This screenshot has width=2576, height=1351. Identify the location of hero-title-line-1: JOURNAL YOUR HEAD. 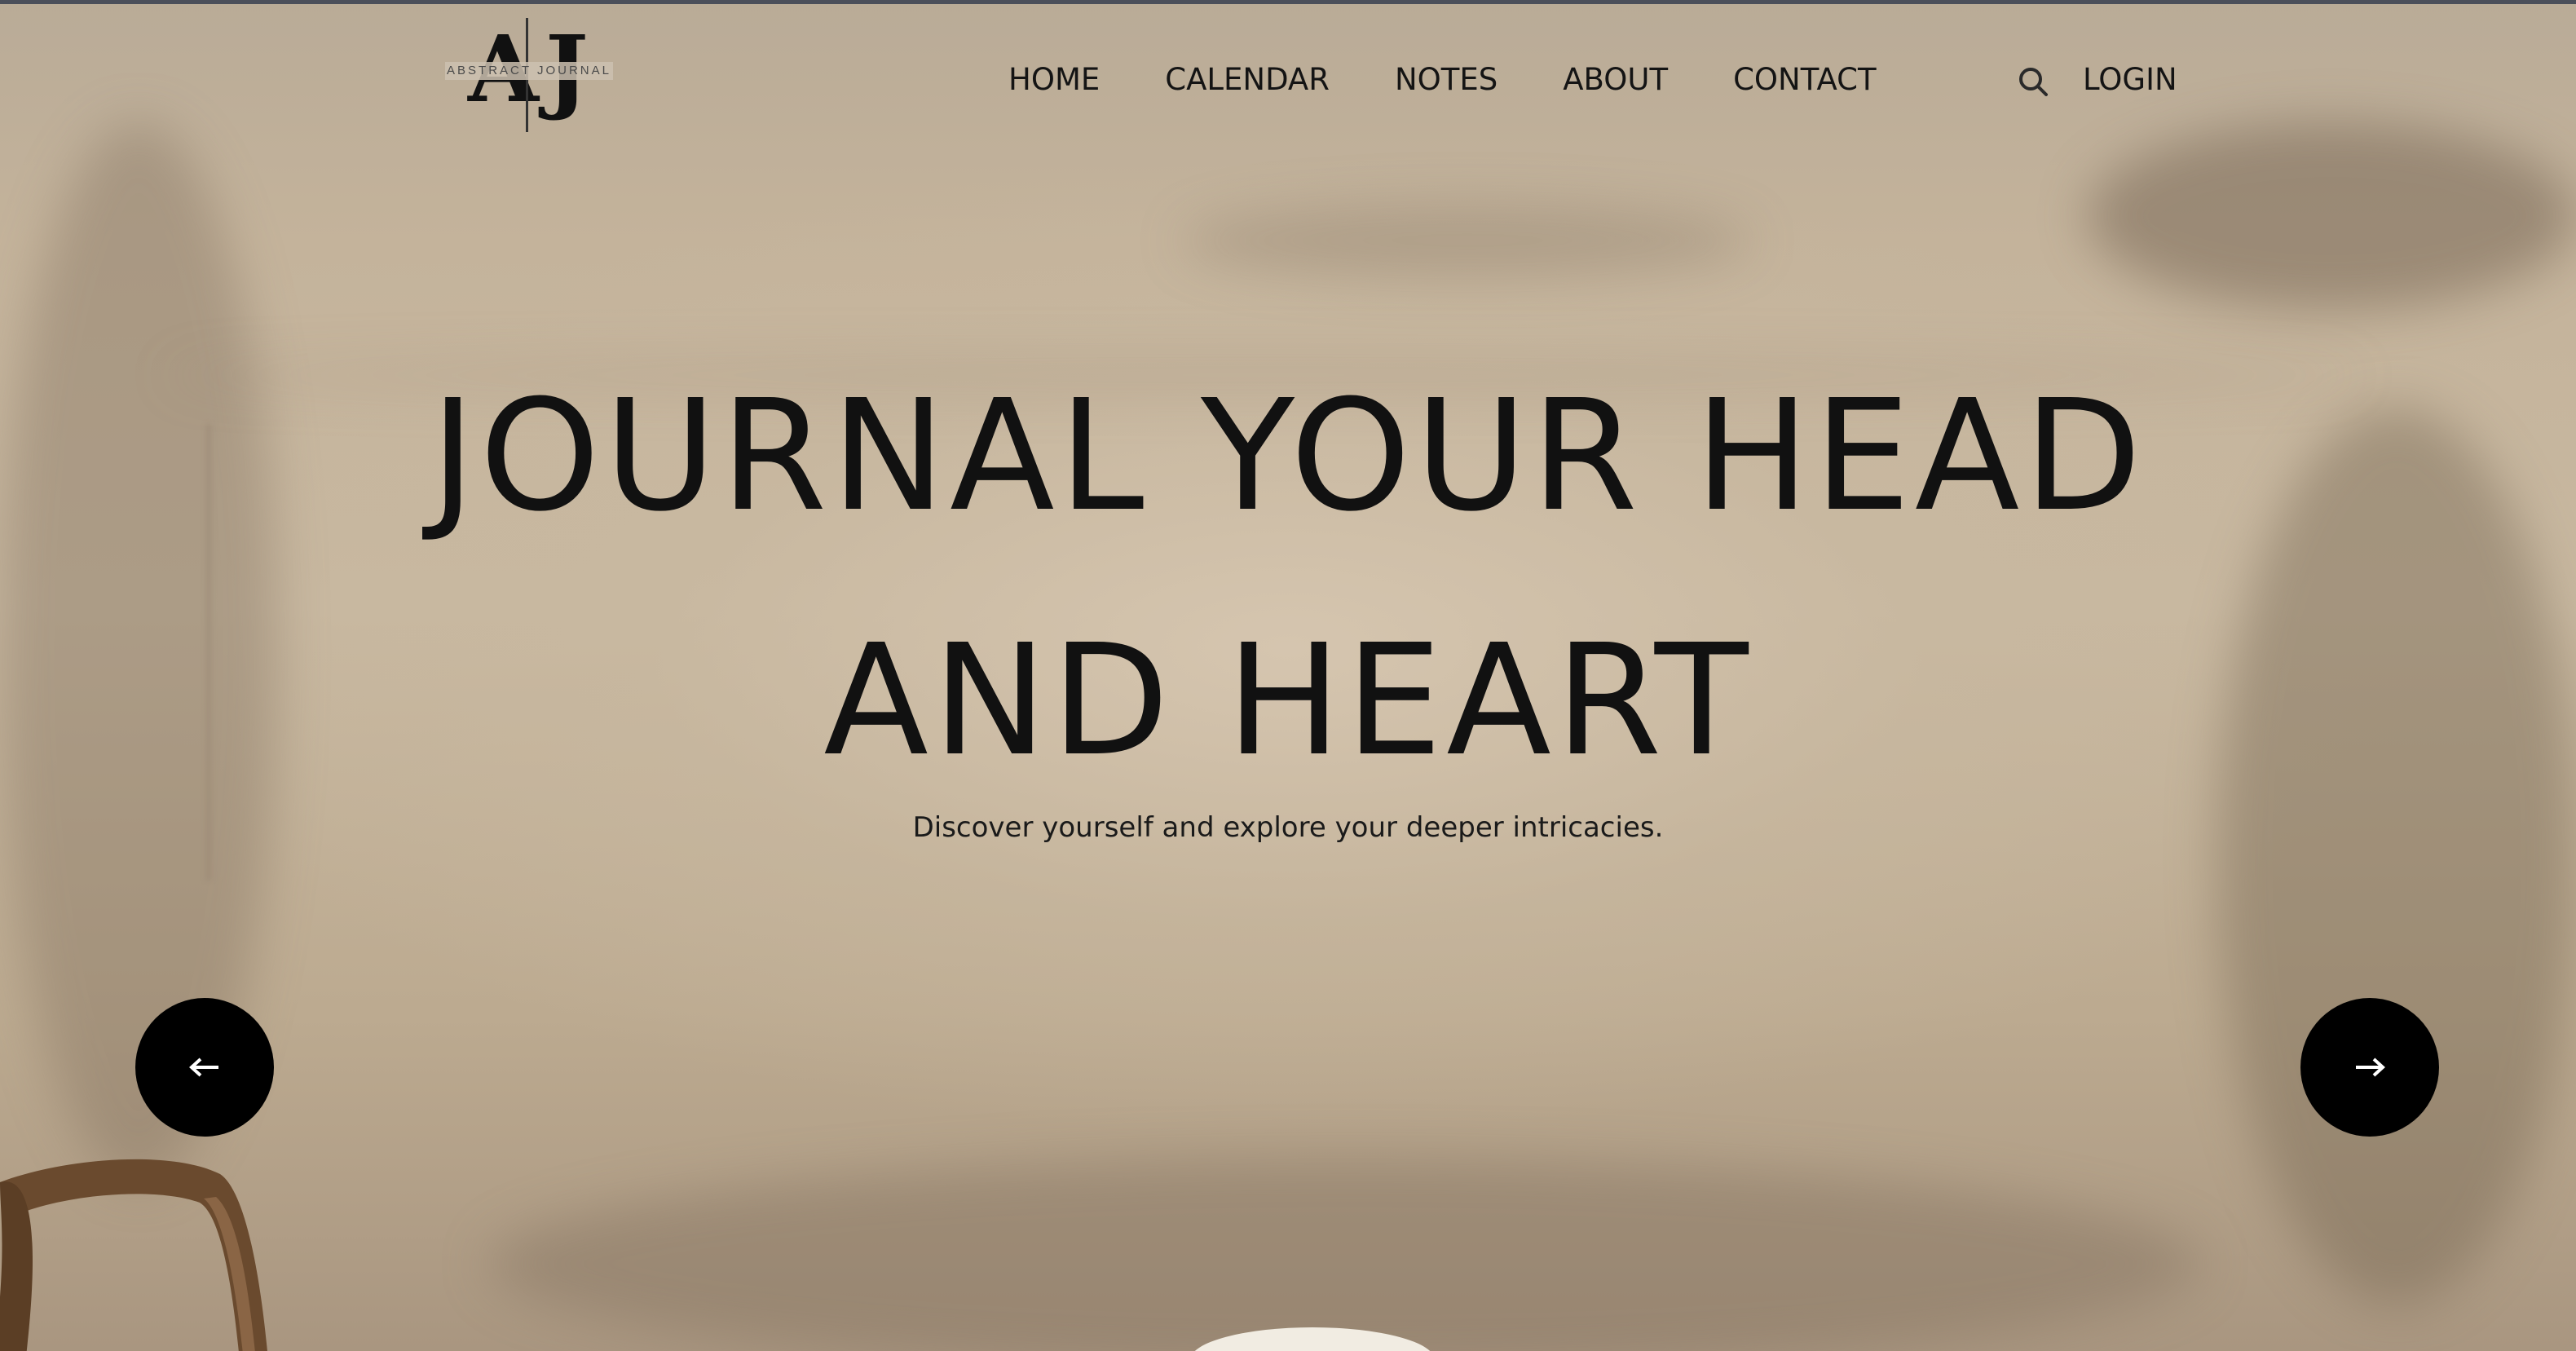
(1288, 456).